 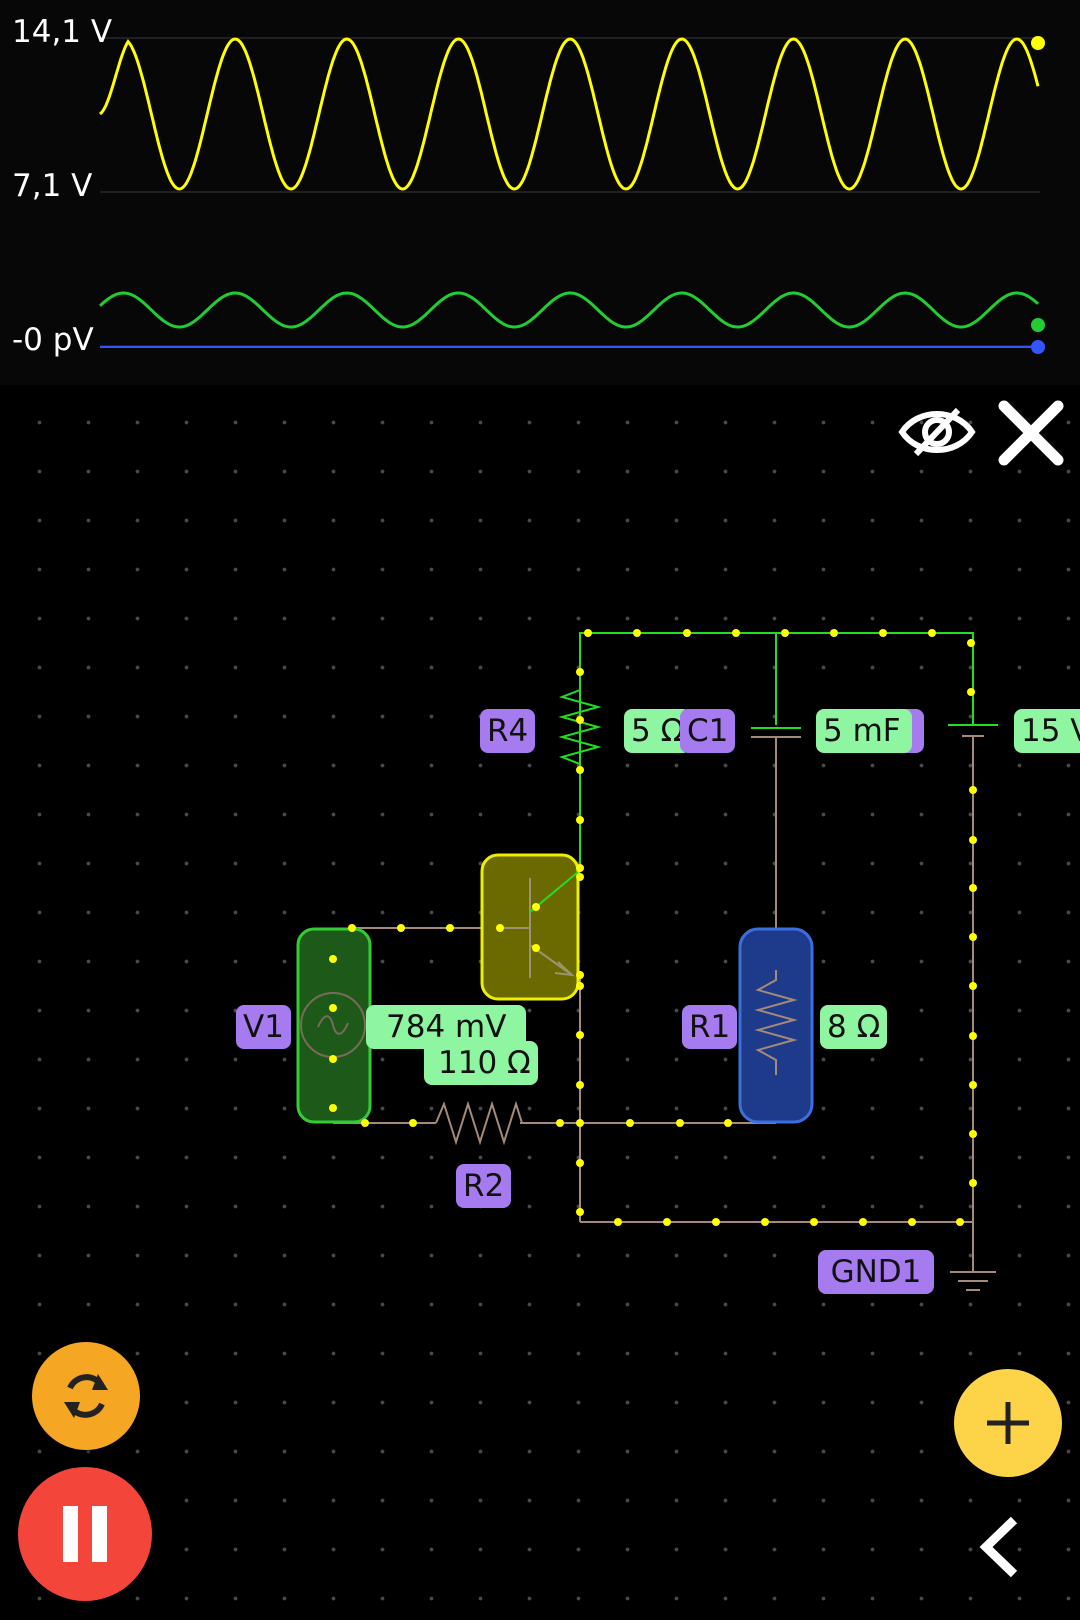 What do you see at coordinates (854, 1027) in the screenshot?
I see `label-r1-value: 8 Ω` at bounding box center [854, 1027].